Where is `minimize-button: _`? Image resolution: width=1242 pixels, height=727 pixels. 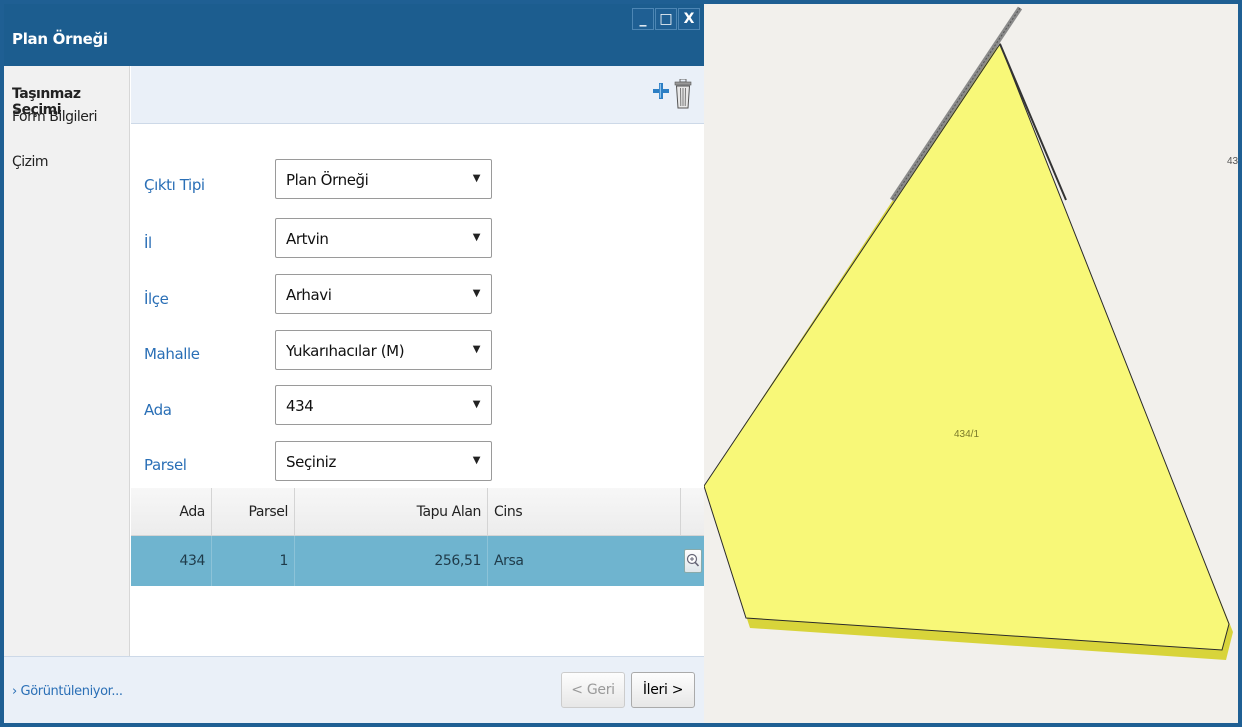 minimize-button: _ is located at coordinates (643, 19).